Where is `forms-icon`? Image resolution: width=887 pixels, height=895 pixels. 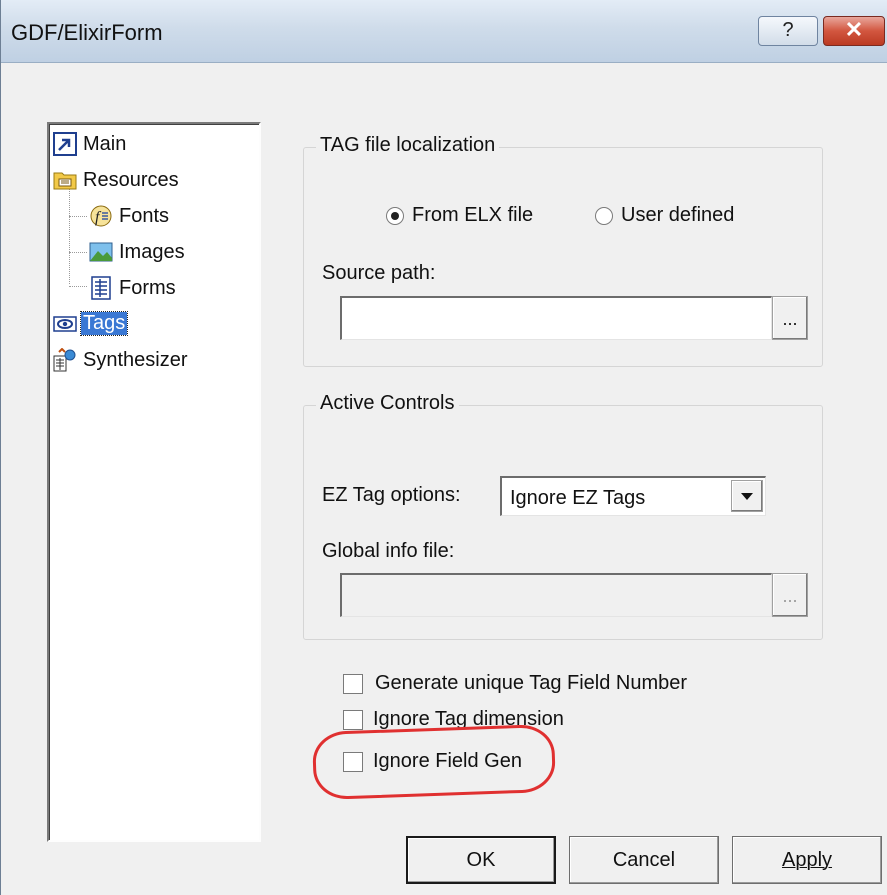 forms-icon is located at coordinates (101, 288).